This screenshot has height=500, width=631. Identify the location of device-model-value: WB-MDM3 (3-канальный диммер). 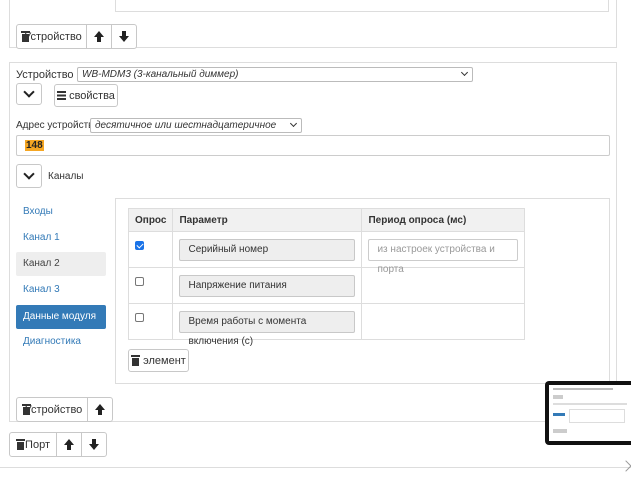
(160, 74).